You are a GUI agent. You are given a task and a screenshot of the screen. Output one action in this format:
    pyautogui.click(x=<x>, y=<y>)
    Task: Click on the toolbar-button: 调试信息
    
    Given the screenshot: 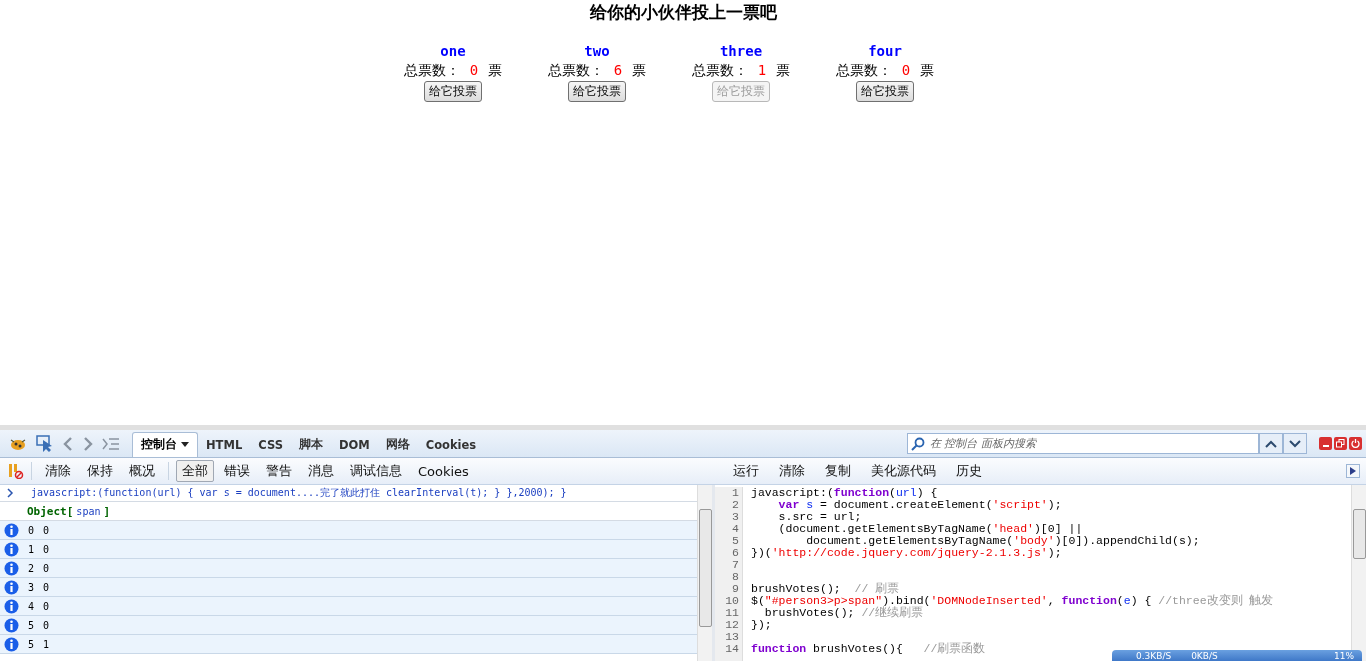 What is the action you would take?
    pyautogui.click(x=376, y=471)
    